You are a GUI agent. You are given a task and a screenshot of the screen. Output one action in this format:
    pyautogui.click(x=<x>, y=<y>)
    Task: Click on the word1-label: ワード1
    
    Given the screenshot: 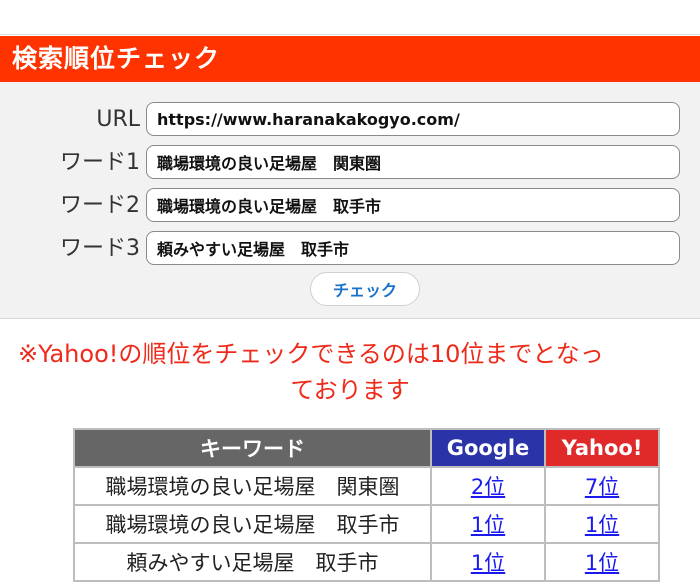 What is the action you would take?
    pyautogui.click(x=100, y=162)
    